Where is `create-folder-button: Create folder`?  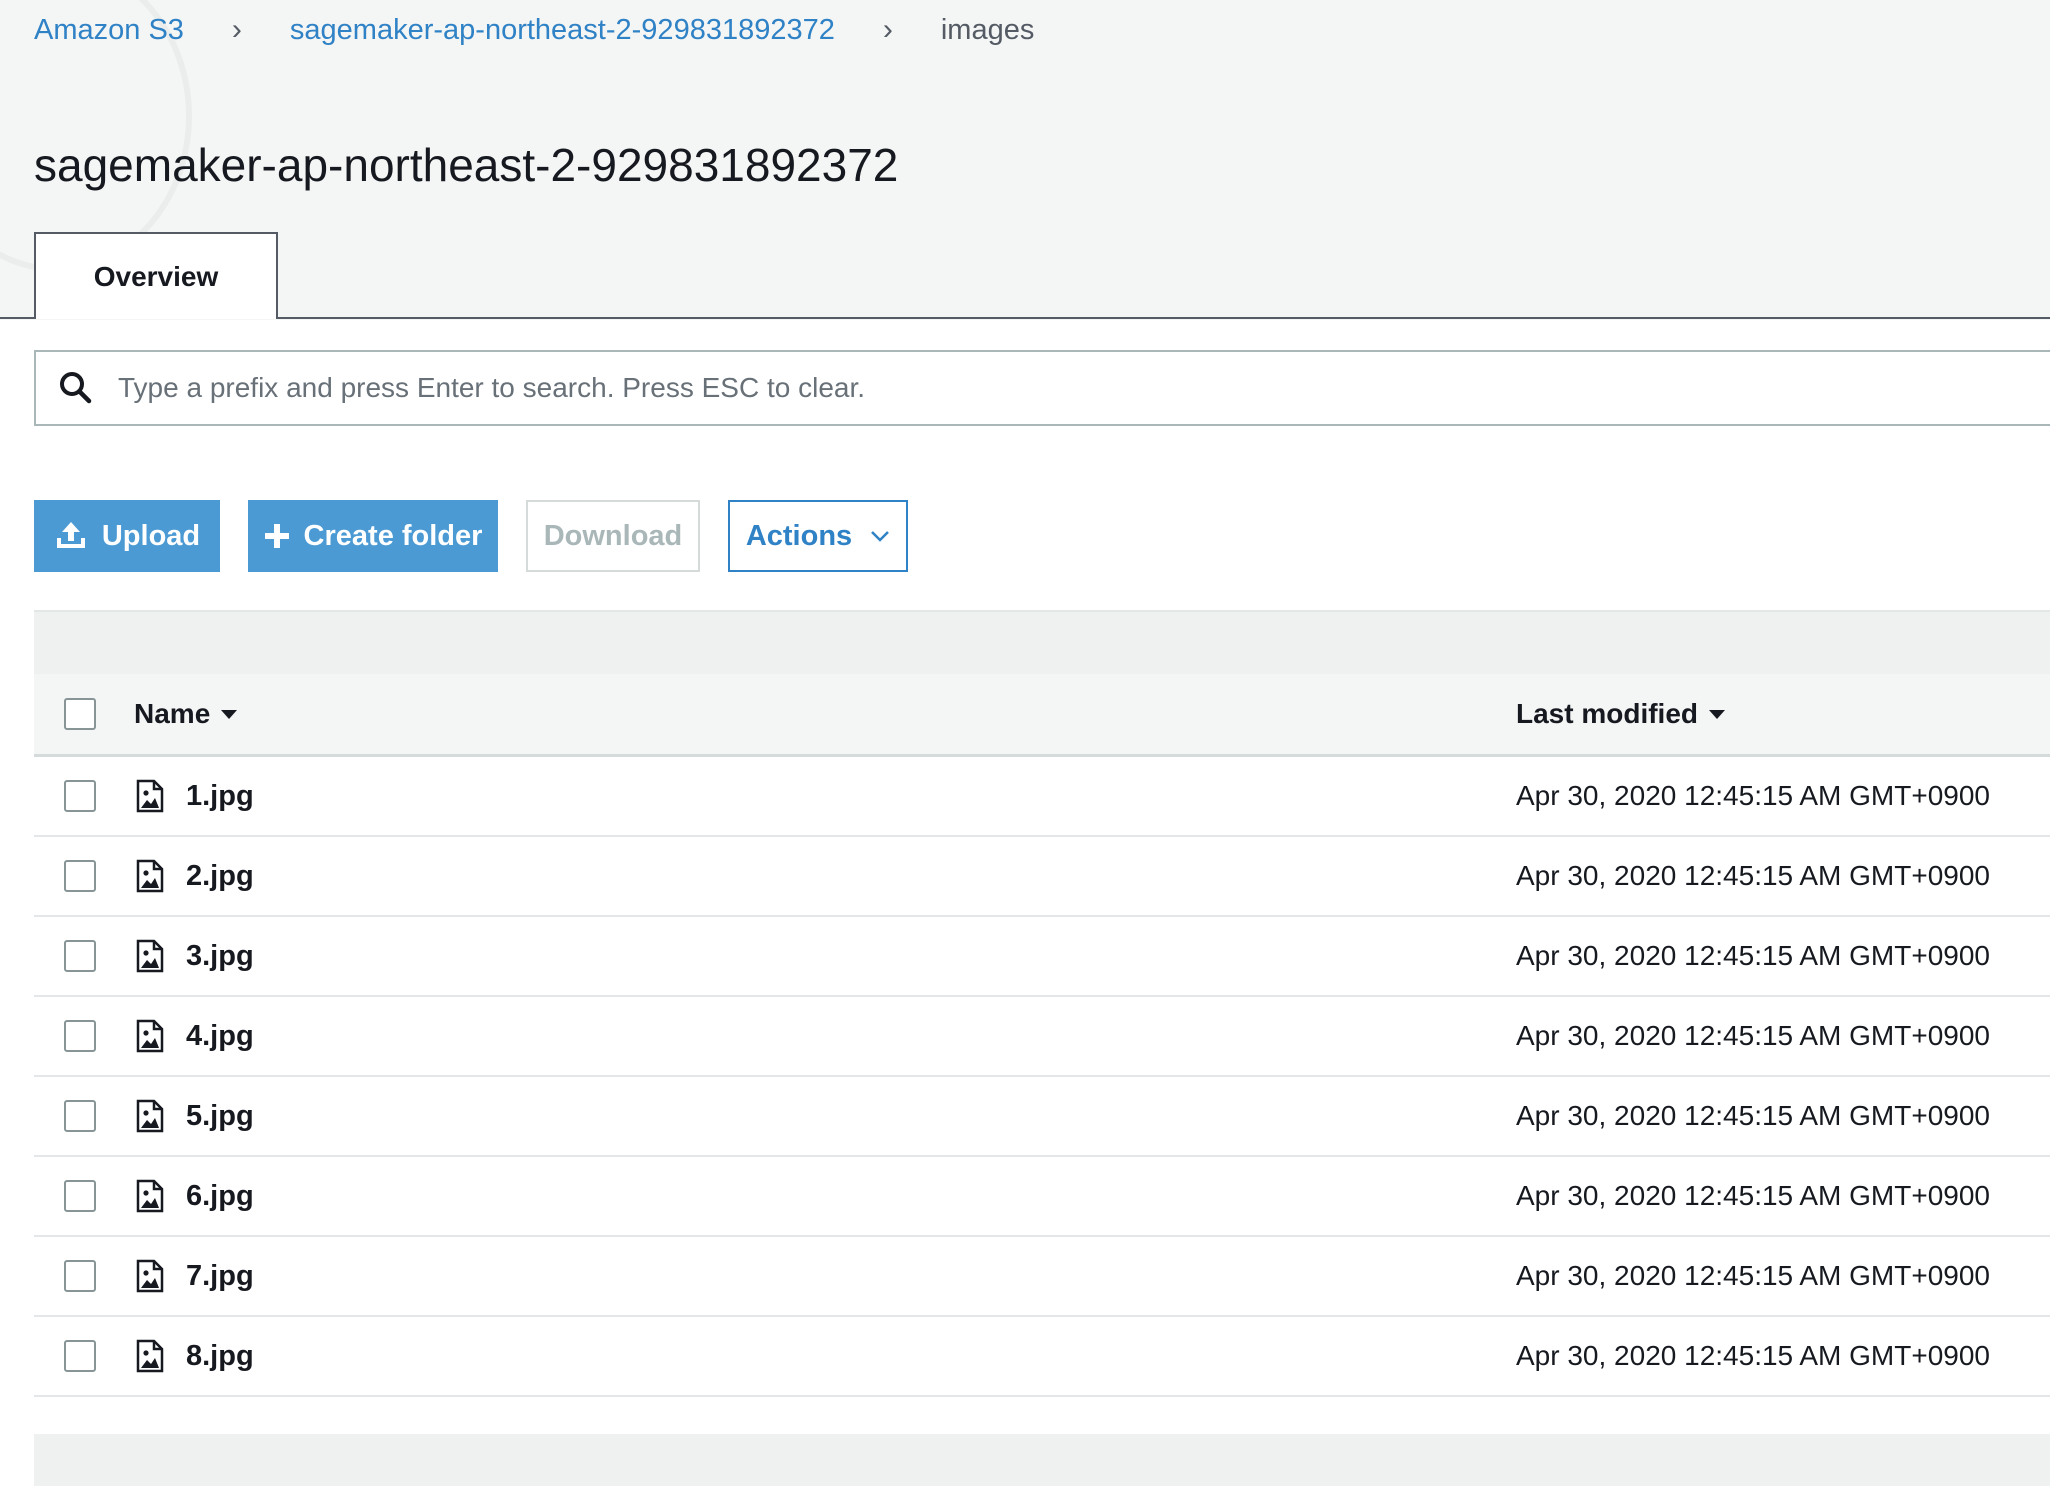
create-folder-button: Create folder is located at coordinates (373, 536).